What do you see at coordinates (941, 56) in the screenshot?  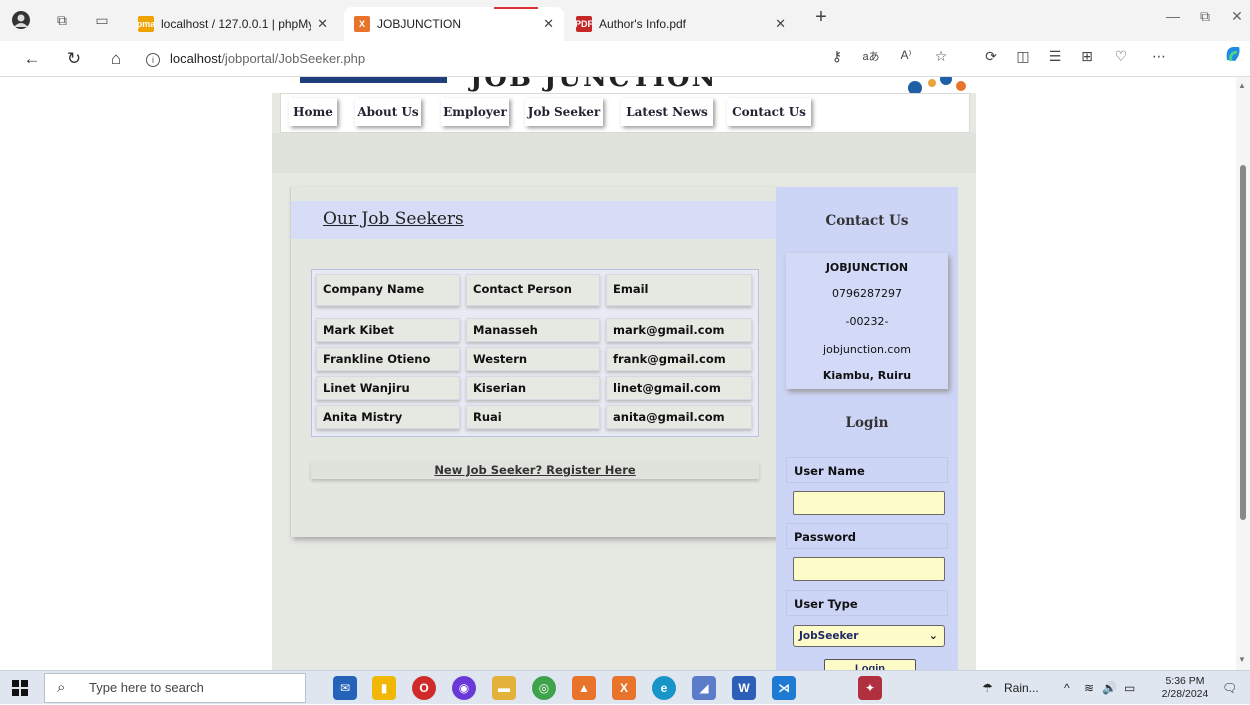 I see `favorite-star-icon: ☆` at bounding box center [941, 56].